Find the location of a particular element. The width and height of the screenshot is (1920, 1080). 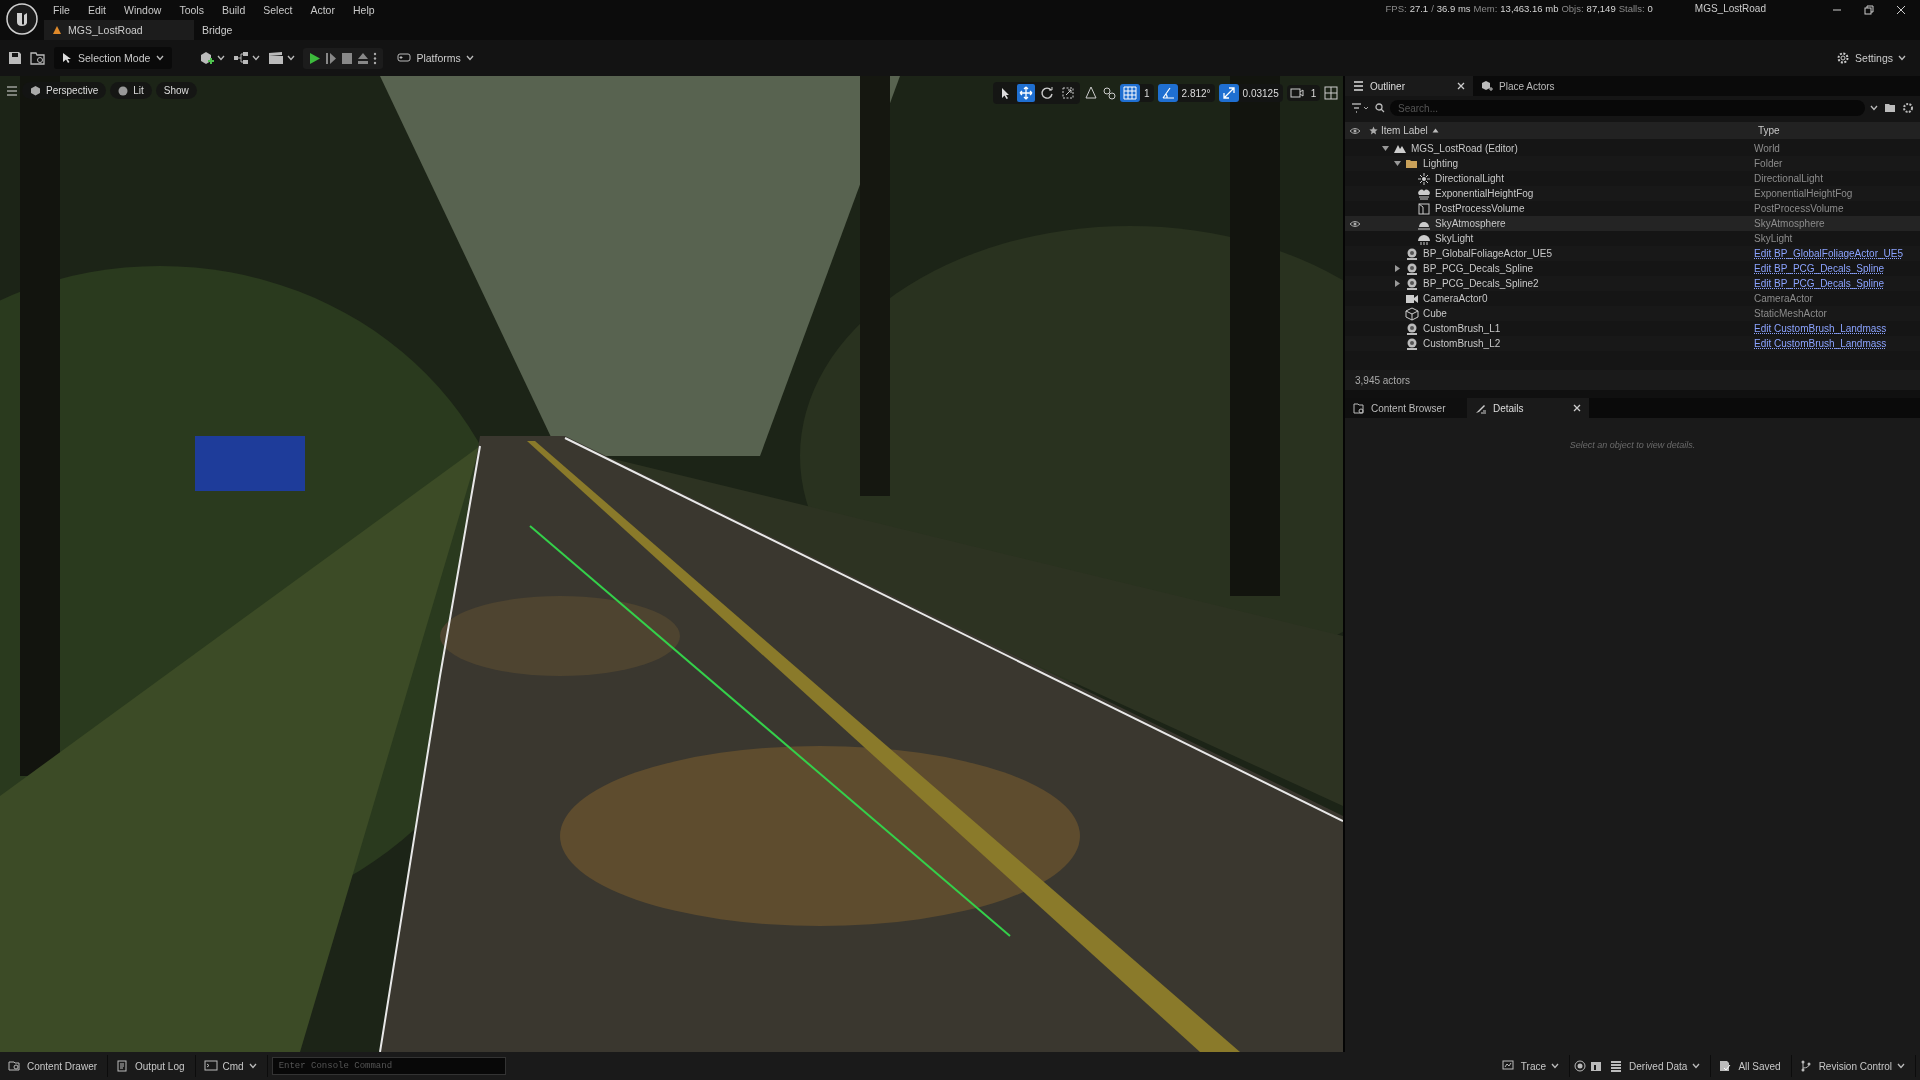

add-actor-icon is located at coordinates (207, 58).